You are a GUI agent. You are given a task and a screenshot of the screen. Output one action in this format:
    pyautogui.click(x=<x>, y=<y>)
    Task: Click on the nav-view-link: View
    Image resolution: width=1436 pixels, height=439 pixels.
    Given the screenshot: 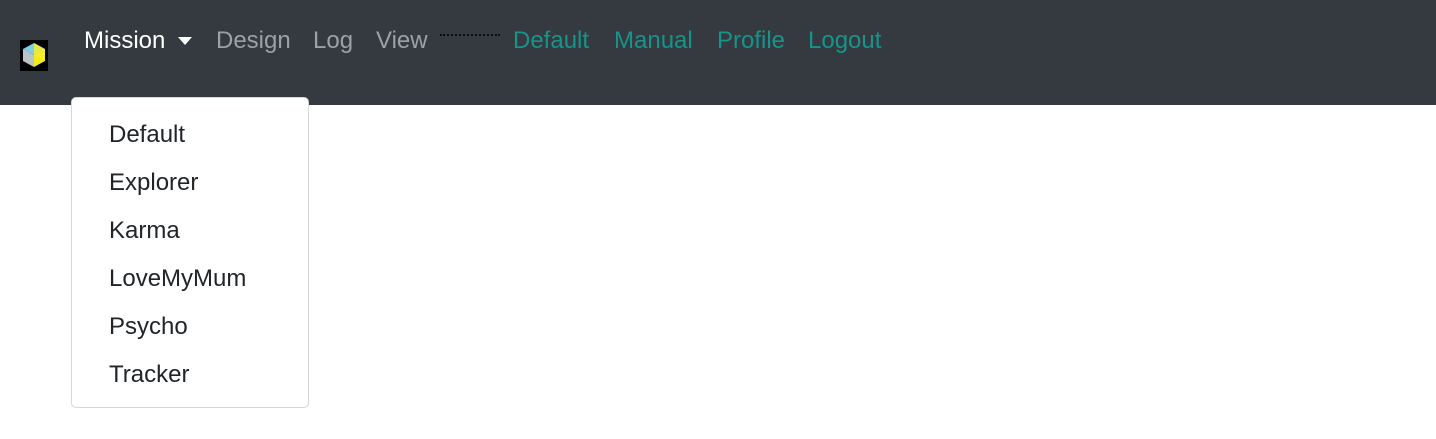 What is the action you would take?
    pyautogui.click(x=402, y=41)
    